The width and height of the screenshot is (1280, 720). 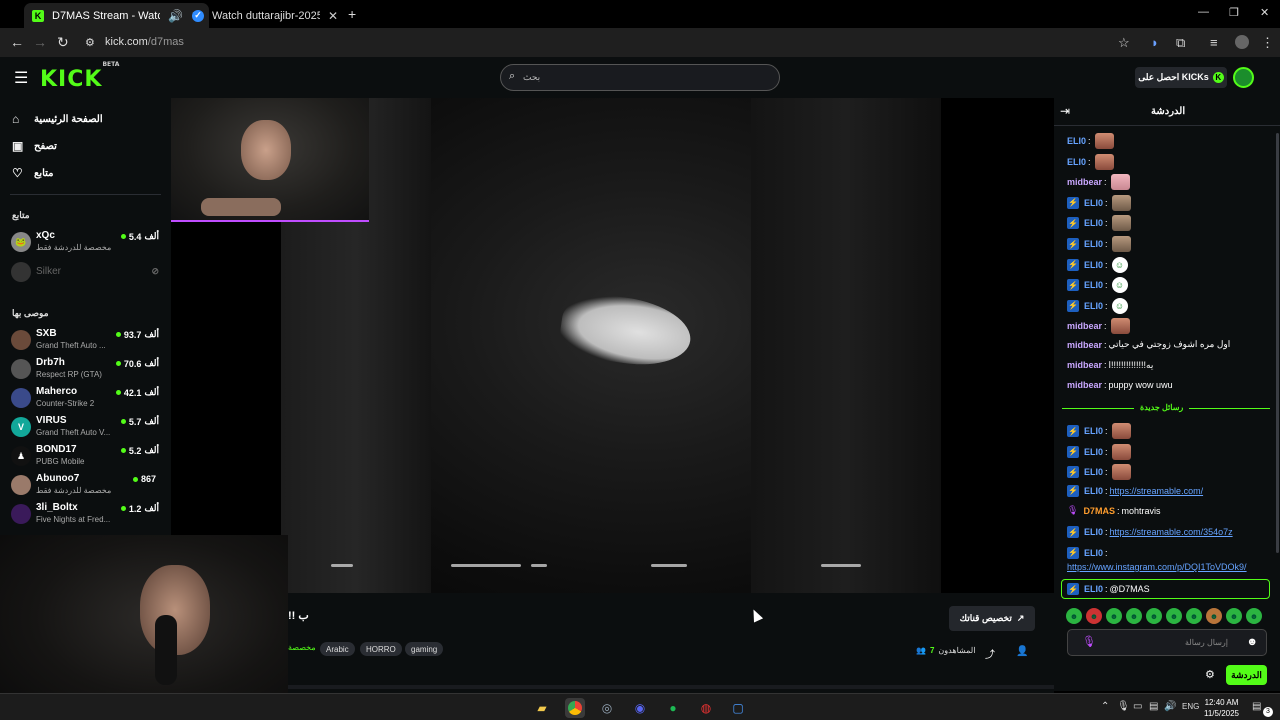 I want to click on browser-tab: ✓ Watch duttarajibr-20250304_2 ✕, so click(x=265, y=15).